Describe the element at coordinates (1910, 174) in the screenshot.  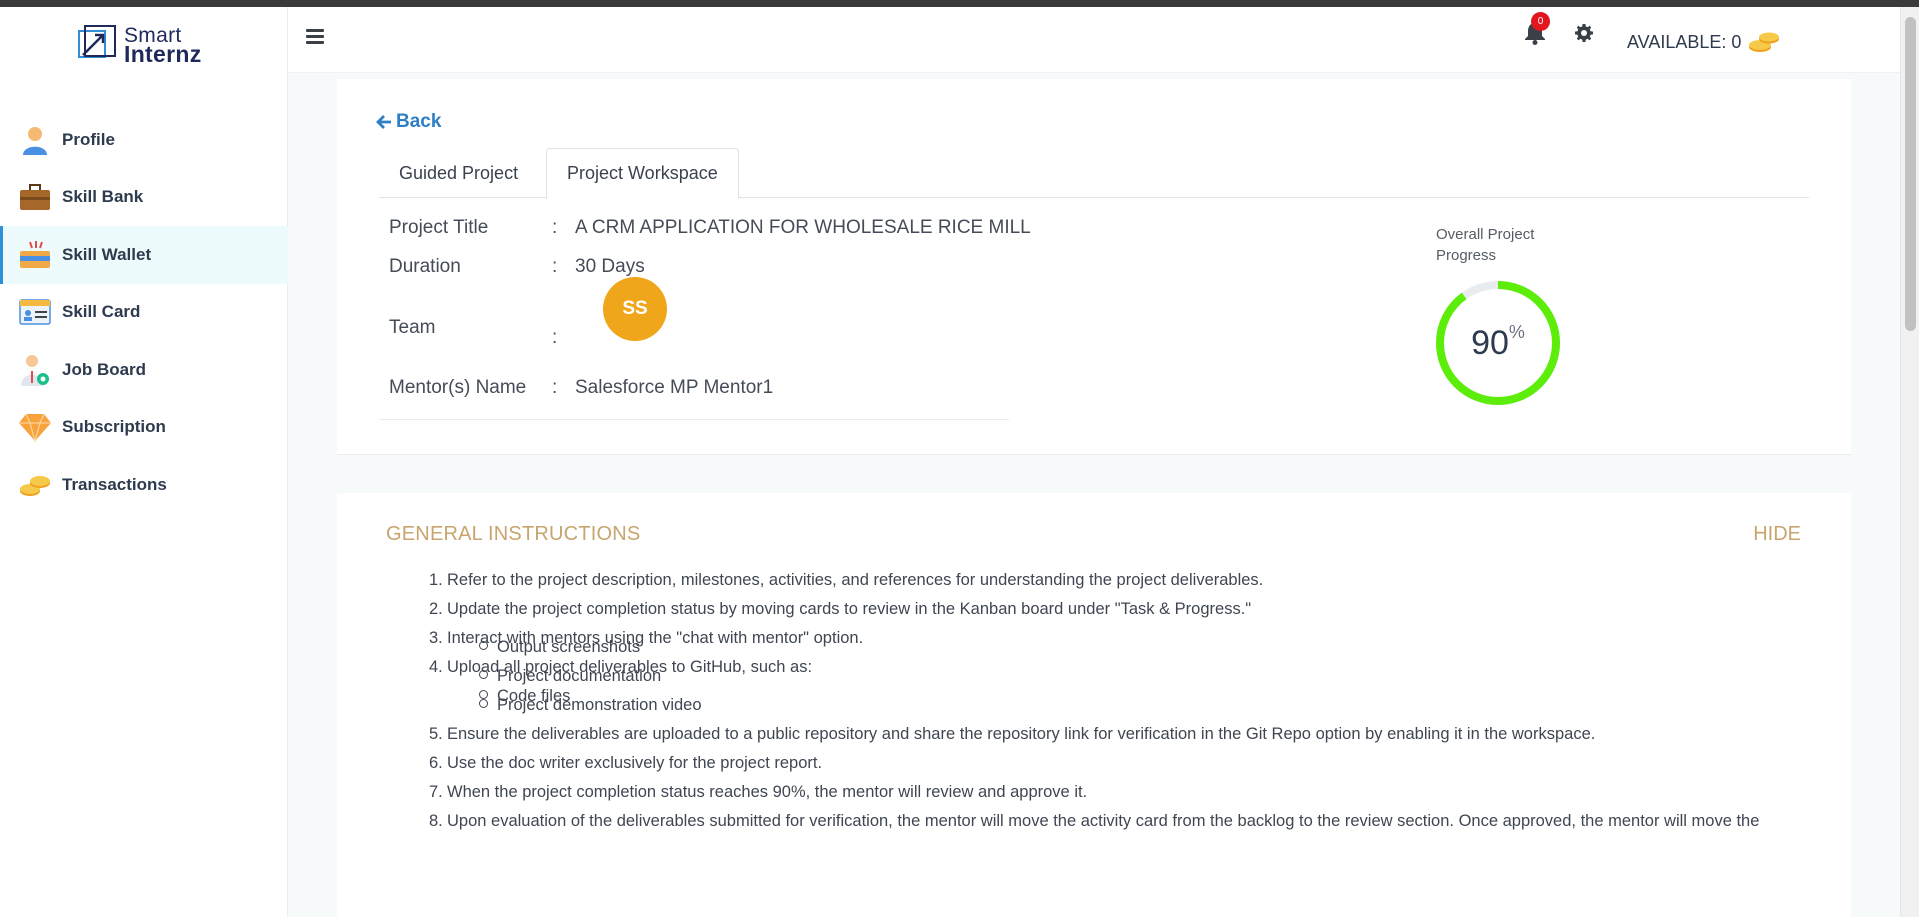
I see `scrollbar-thumb` at that location.